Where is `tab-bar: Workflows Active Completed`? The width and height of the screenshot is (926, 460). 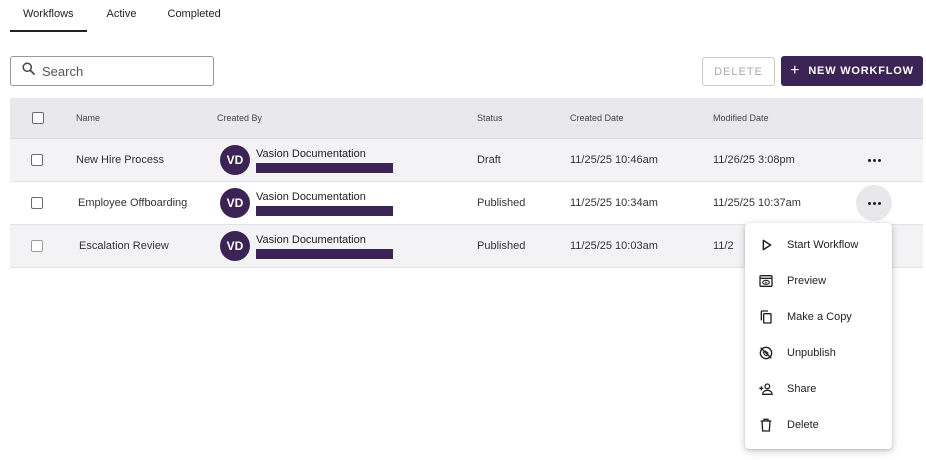
tab-bar: Workflows Active Completed is located at coordinates (122, 16).